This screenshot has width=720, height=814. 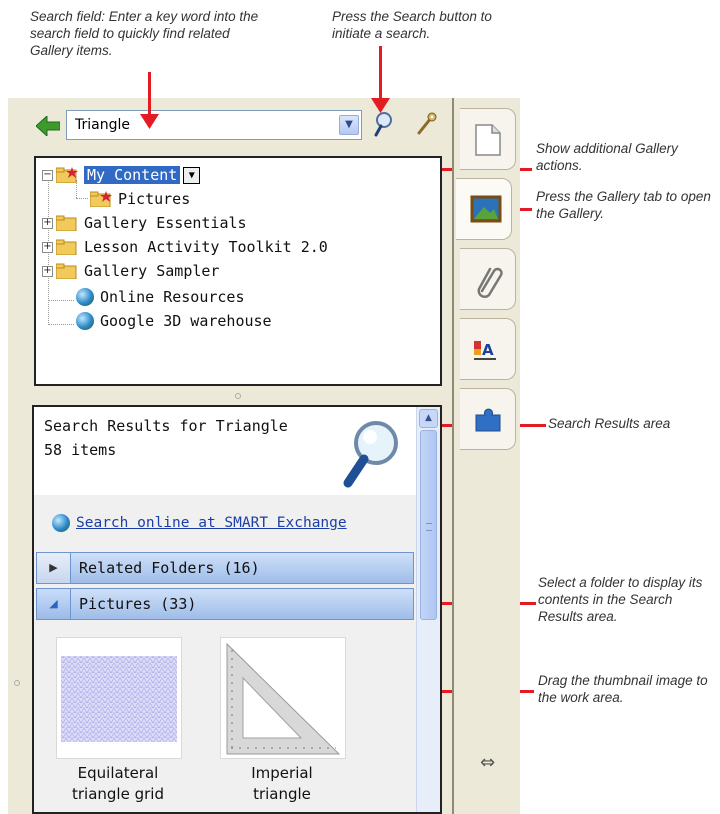 What do you see at coordinates (211, 523) in the screenshot?
I see `search-online-label: Search online at SMART Exchange` at bounding box center [211, 523].